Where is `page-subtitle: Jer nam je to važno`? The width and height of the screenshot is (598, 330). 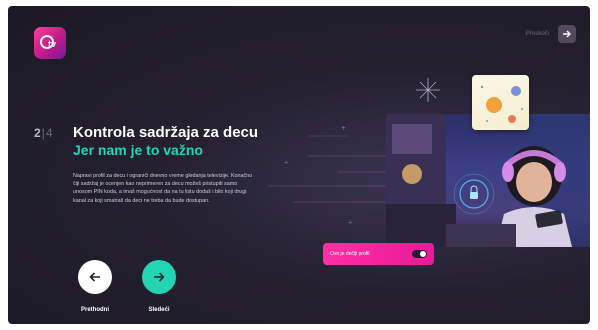 page-subtitle: Jer nam je to važno is located at coordinates (138, 150).